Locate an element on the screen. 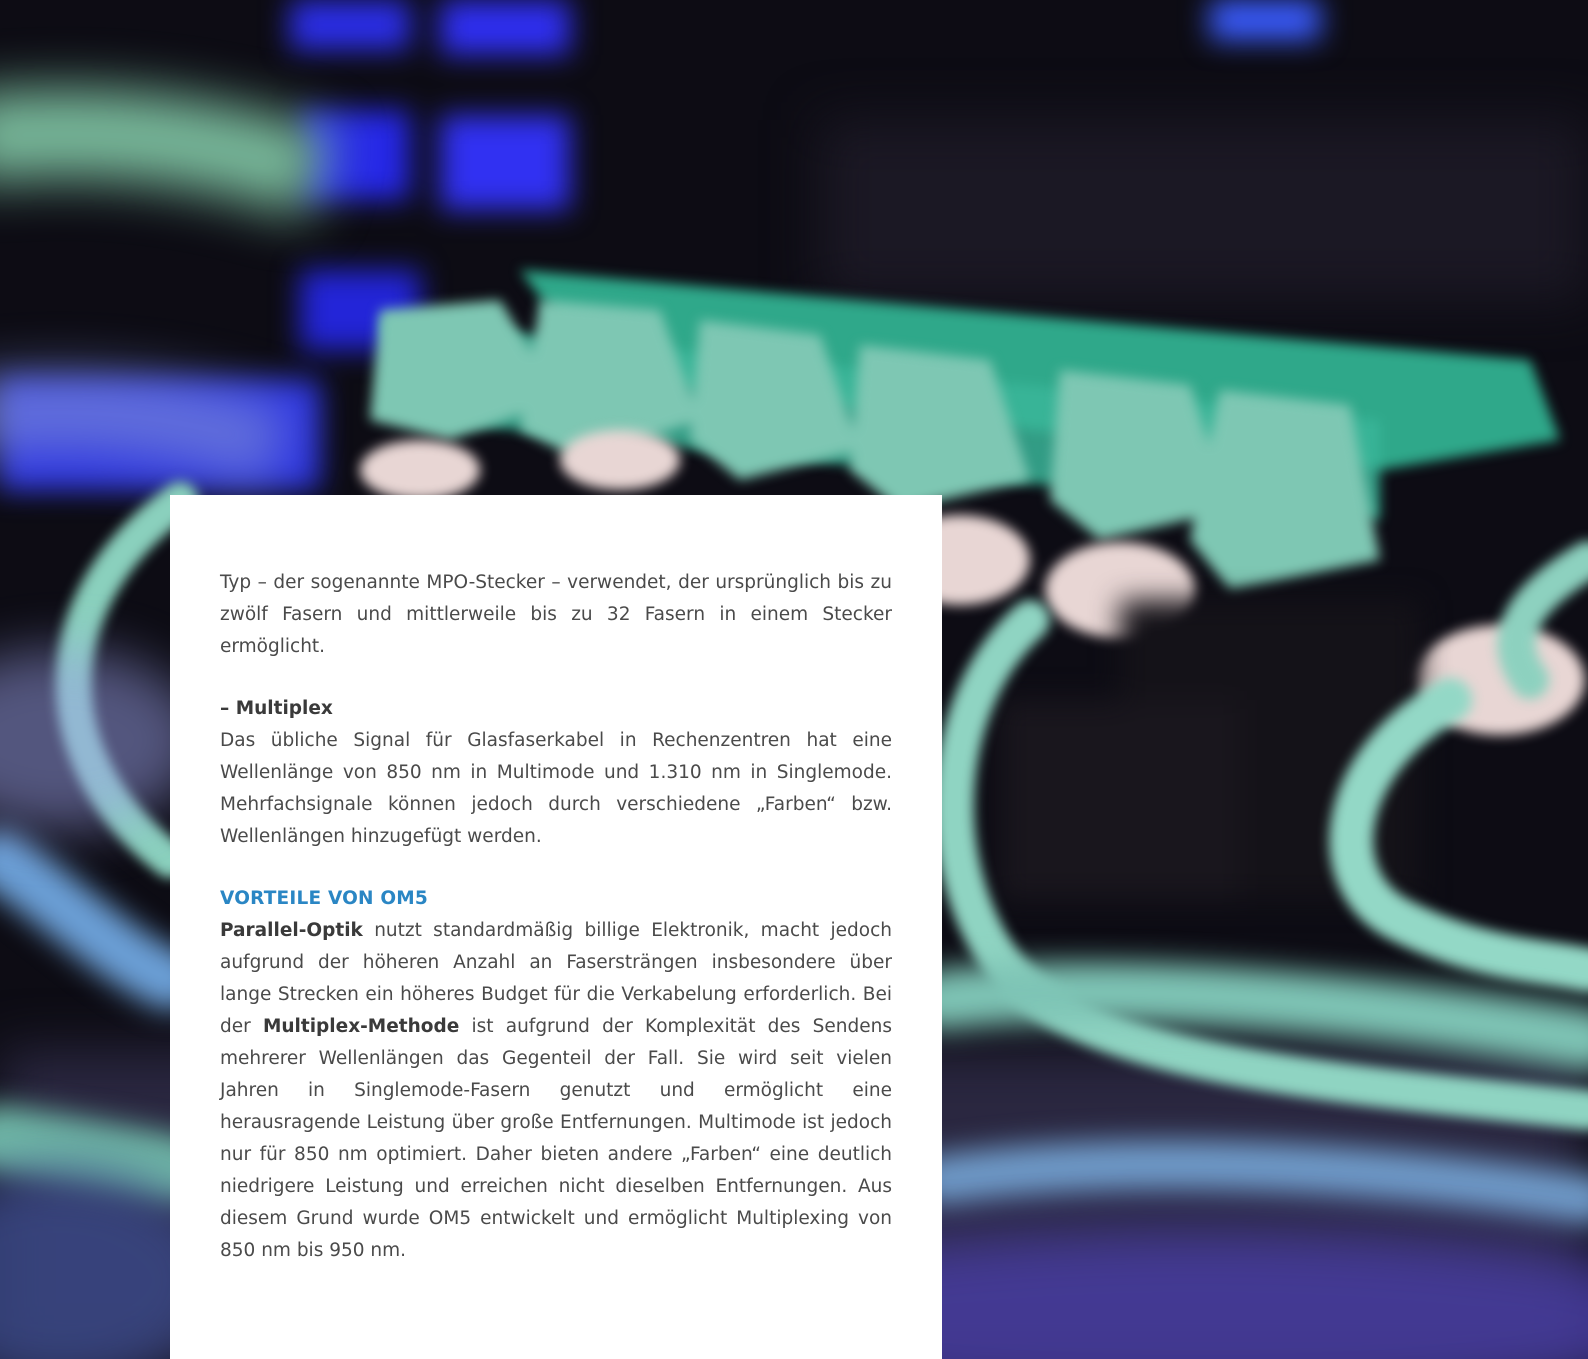  advantages-heading: VORTEILE VON OM5 is located at coordinates (324, 898).